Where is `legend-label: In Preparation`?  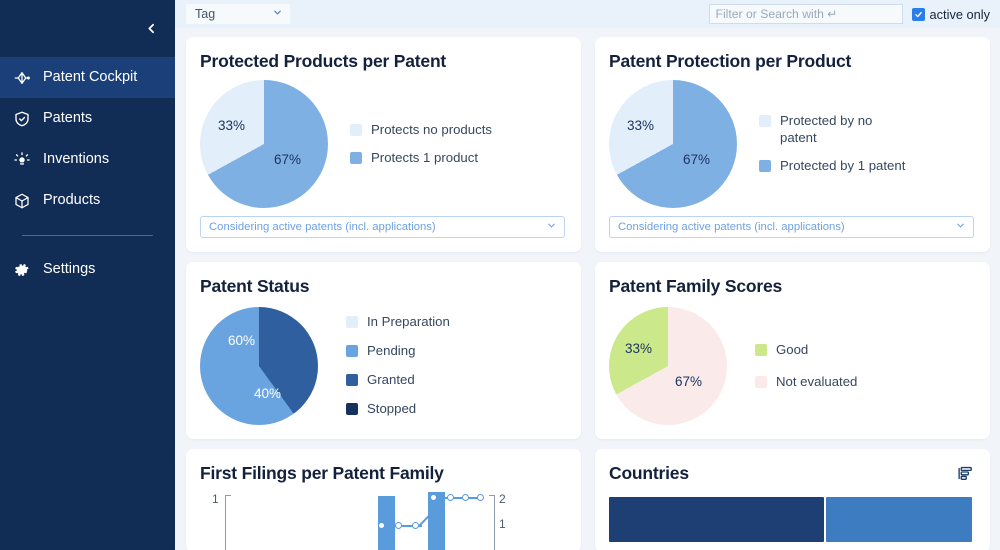
legend-label: In Preparation is located at coordinates (408, 322).